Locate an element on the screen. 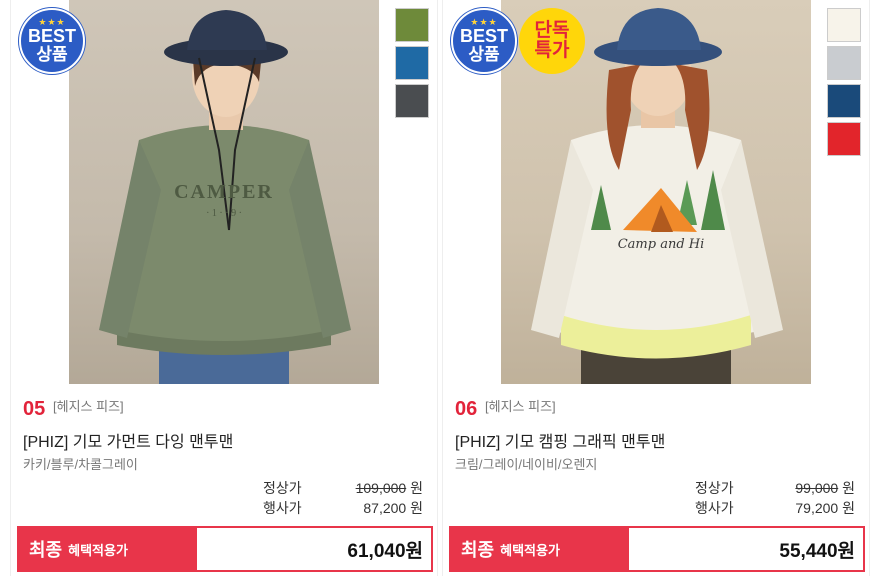 Image resolution: width=880 pixels, height=576 pixels. color-swatch-charcoal is located at coordinates (412, 101).